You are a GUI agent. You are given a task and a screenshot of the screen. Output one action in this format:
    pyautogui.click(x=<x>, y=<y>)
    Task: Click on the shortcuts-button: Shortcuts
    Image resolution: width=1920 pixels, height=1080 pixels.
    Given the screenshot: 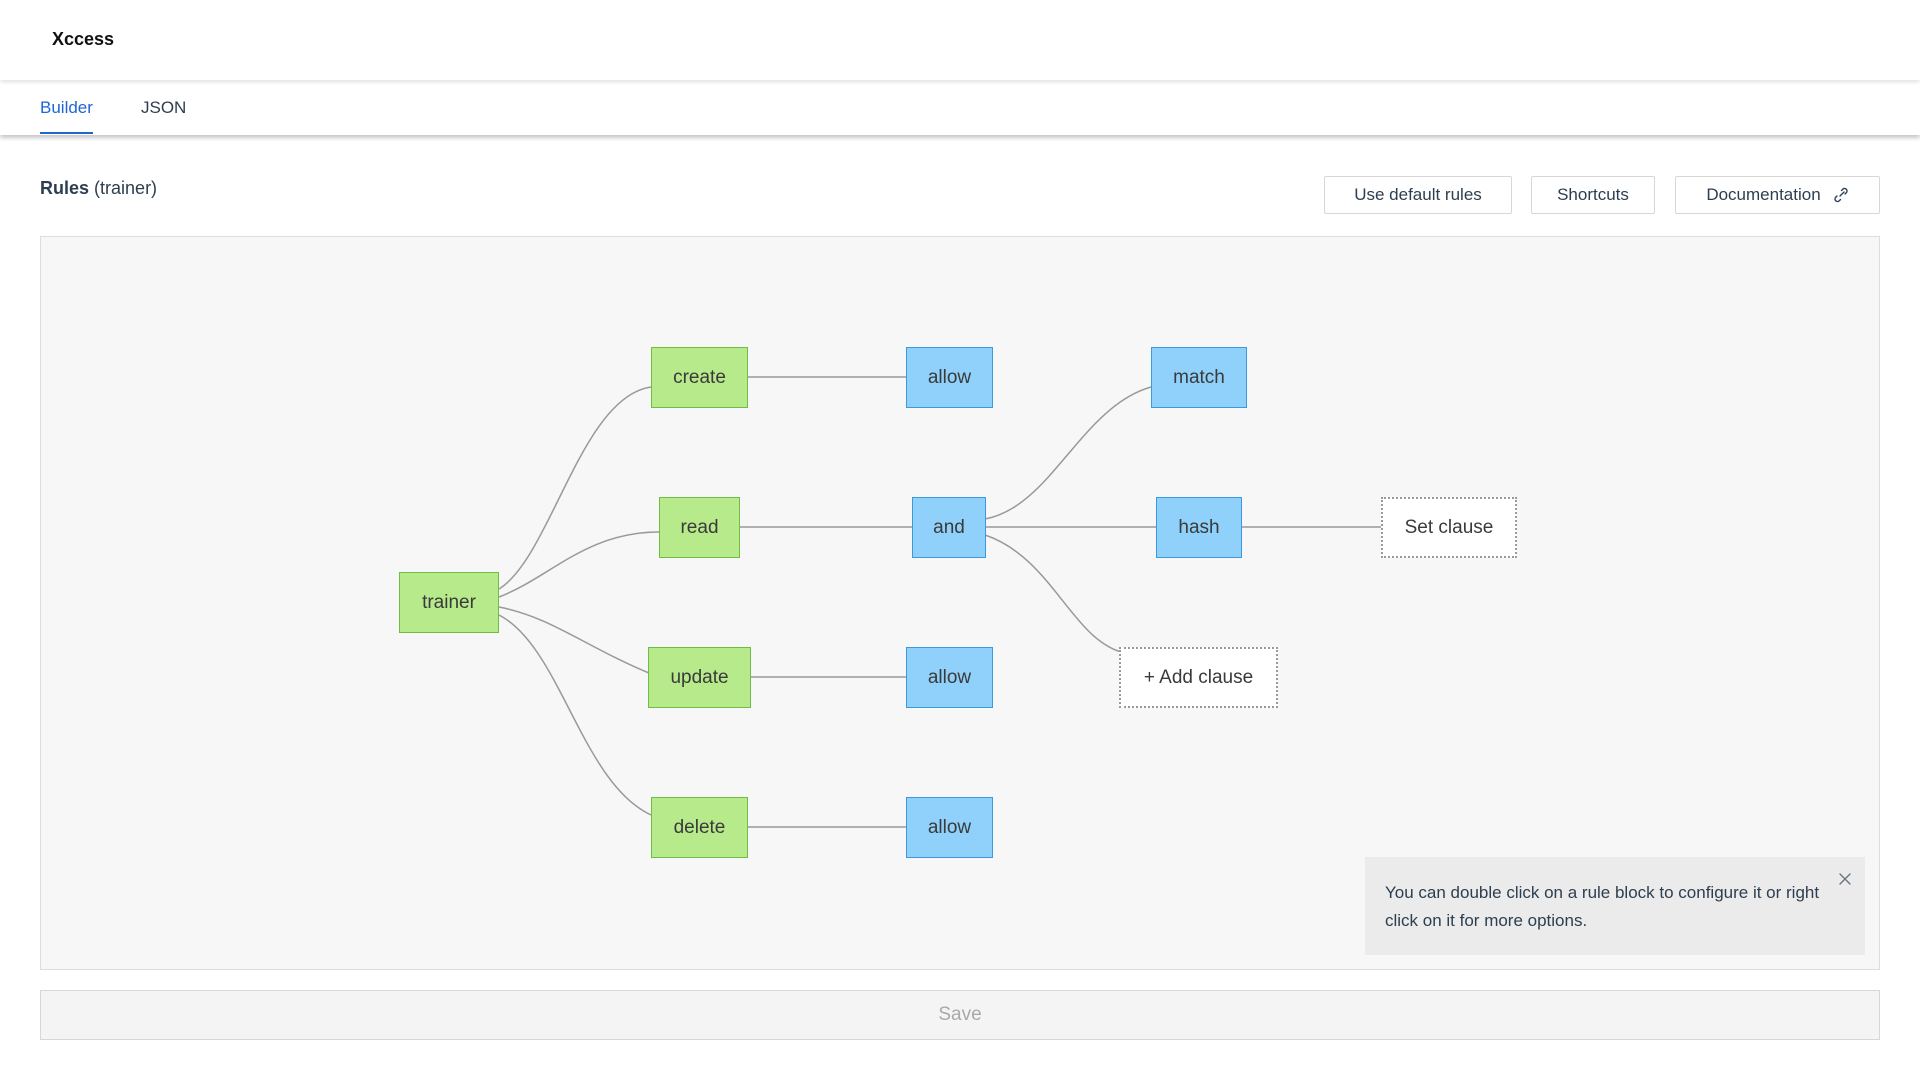 What is the action you would take?
    pyautogui.click(x=1593, y=195)
    